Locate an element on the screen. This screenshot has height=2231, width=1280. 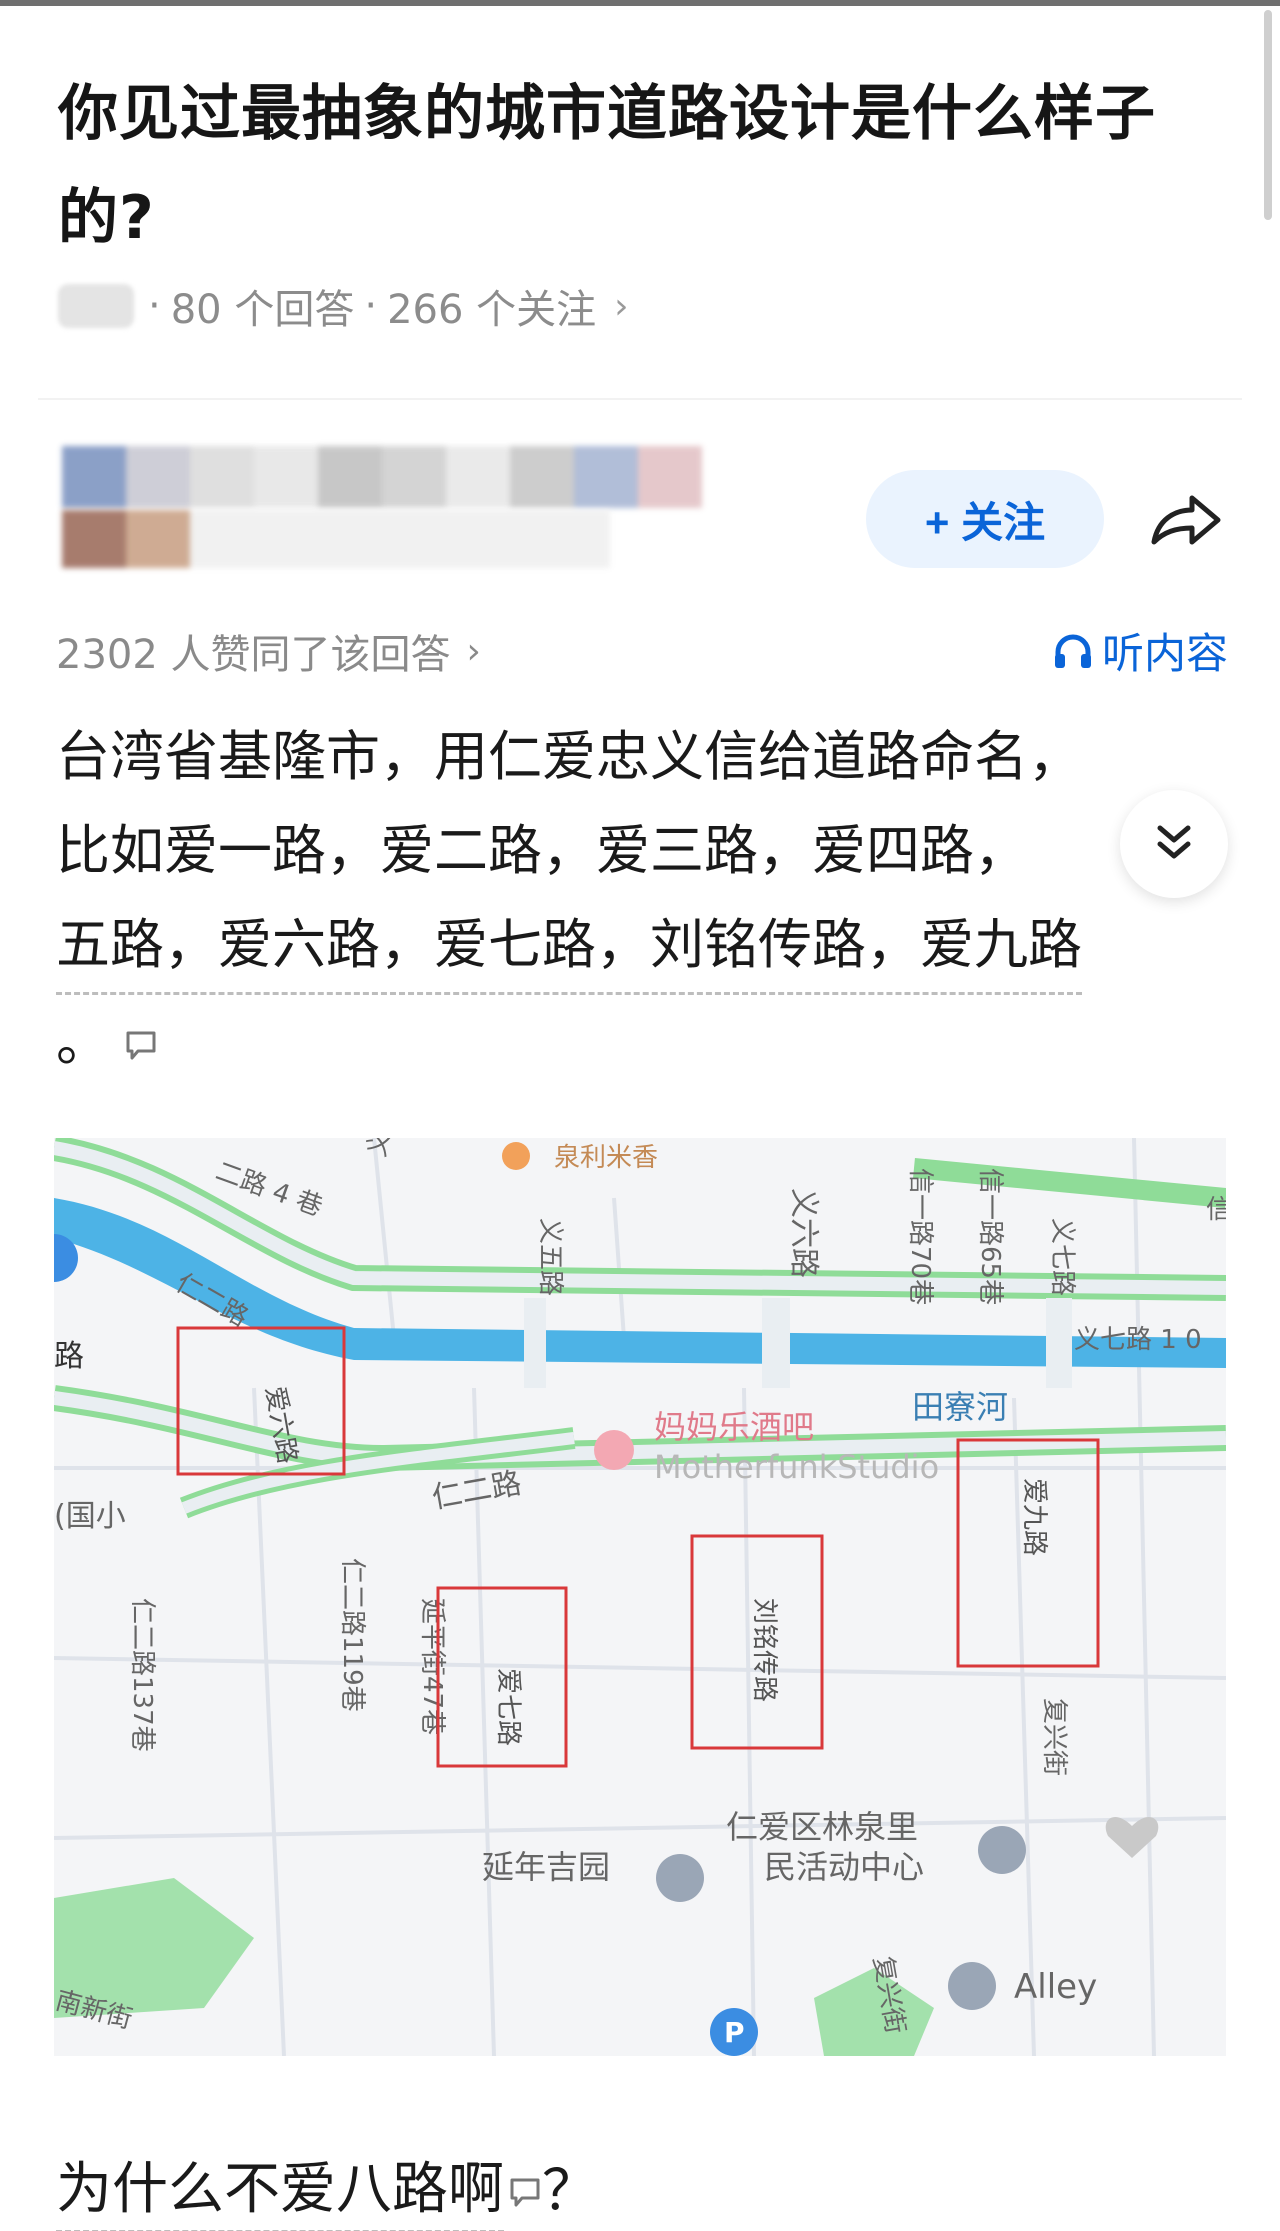
expand-button is located at coordinates (1174, 844).